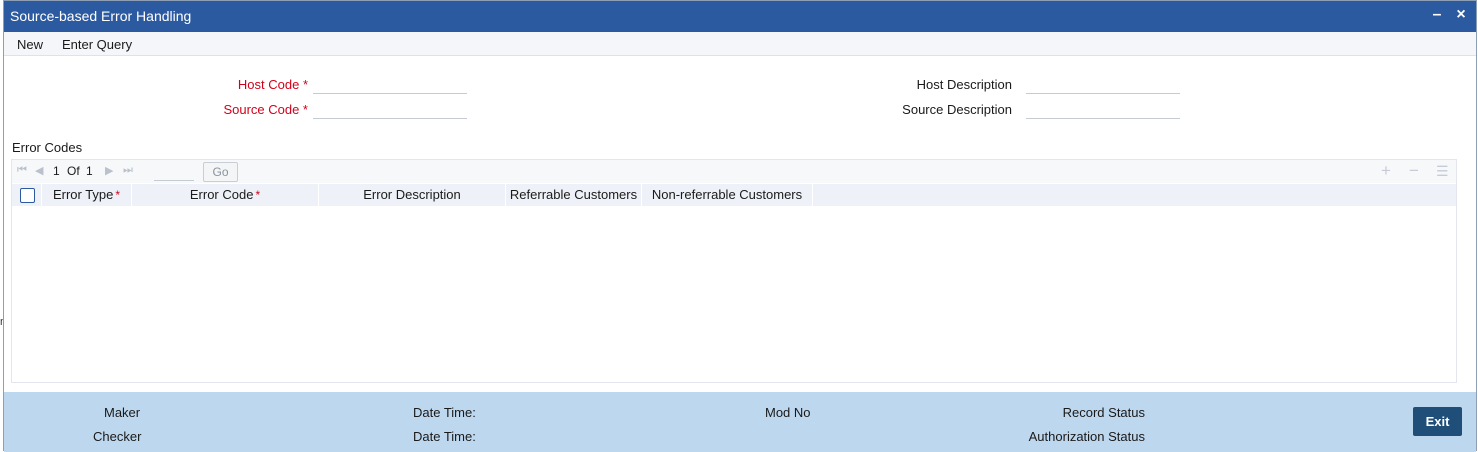 This screenshot has width=1478, height=452. What do you see at coordinates (101, 16) in the screenshot?
I see `window-title: Source-based Error Handling` at bounding box center [101, 16].